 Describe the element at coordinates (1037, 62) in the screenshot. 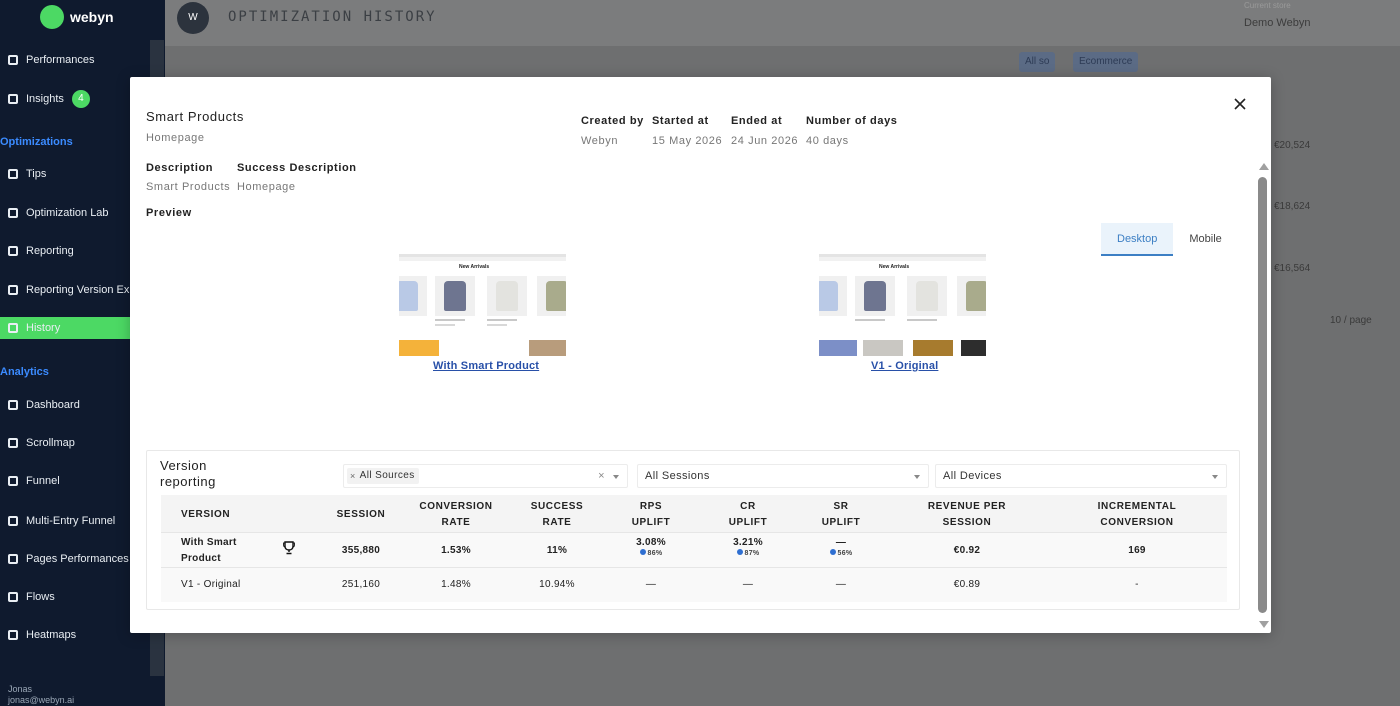

I see `bg-filter-chip: All so` at that location.